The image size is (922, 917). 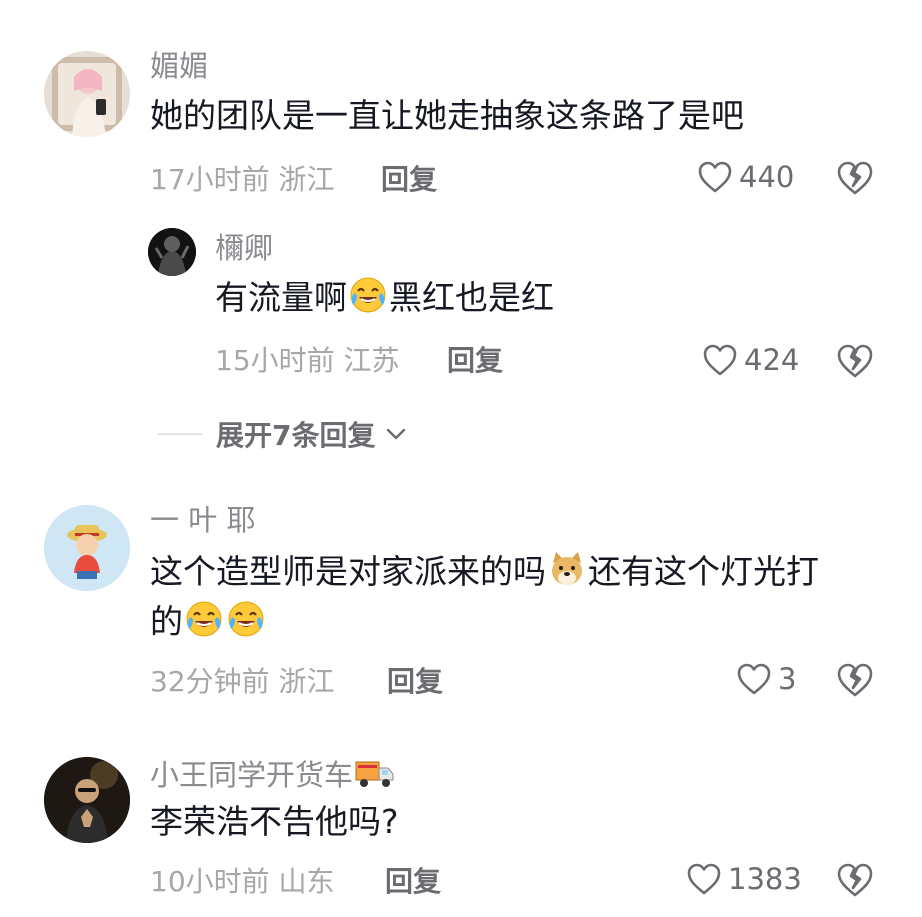 What do you see at coordinates (210, 179) in the screenshot?
I see `comment-time: 17小时前` at bounding box center [210, 179].